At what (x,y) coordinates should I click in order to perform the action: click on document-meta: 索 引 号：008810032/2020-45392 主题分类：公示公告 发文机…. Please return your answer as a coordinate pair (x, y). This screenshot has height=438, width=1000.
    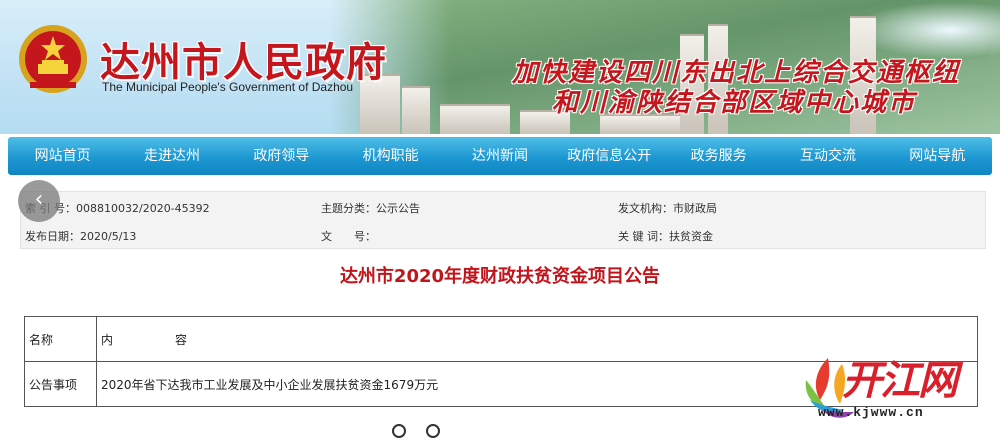
    Looking at the image, I should click on (503, 220).